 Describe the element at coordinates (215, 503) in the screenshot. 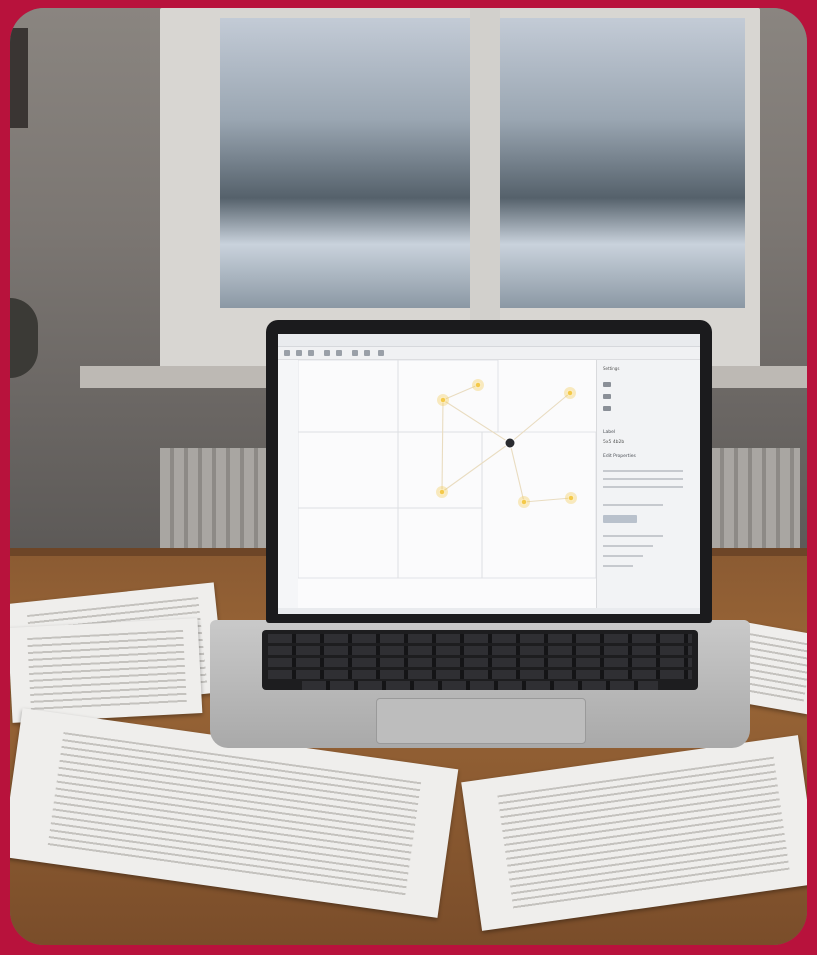

I see `radiator-left` at that location.